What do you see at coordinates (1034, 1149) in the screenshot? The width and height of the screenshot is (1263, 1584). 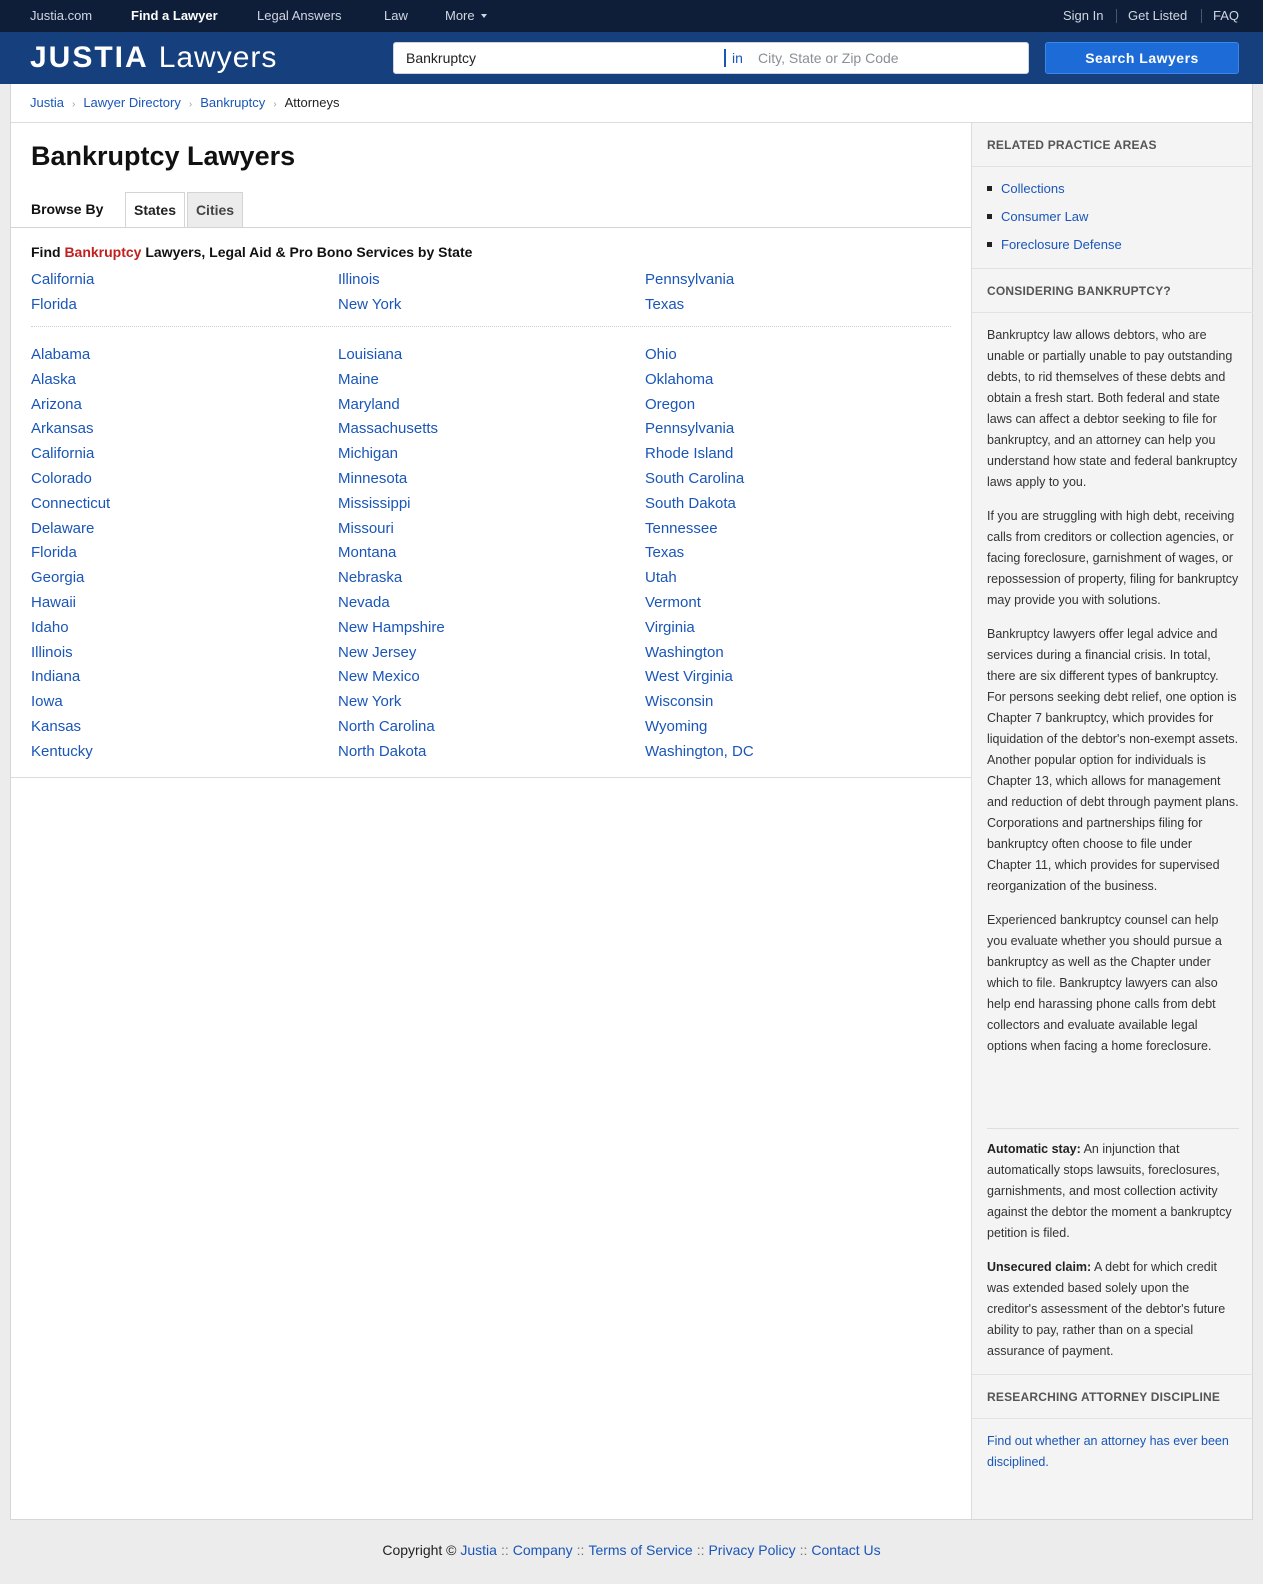 I see `definition-term: Automatic stay:` at bounding box center [1034, 1149].